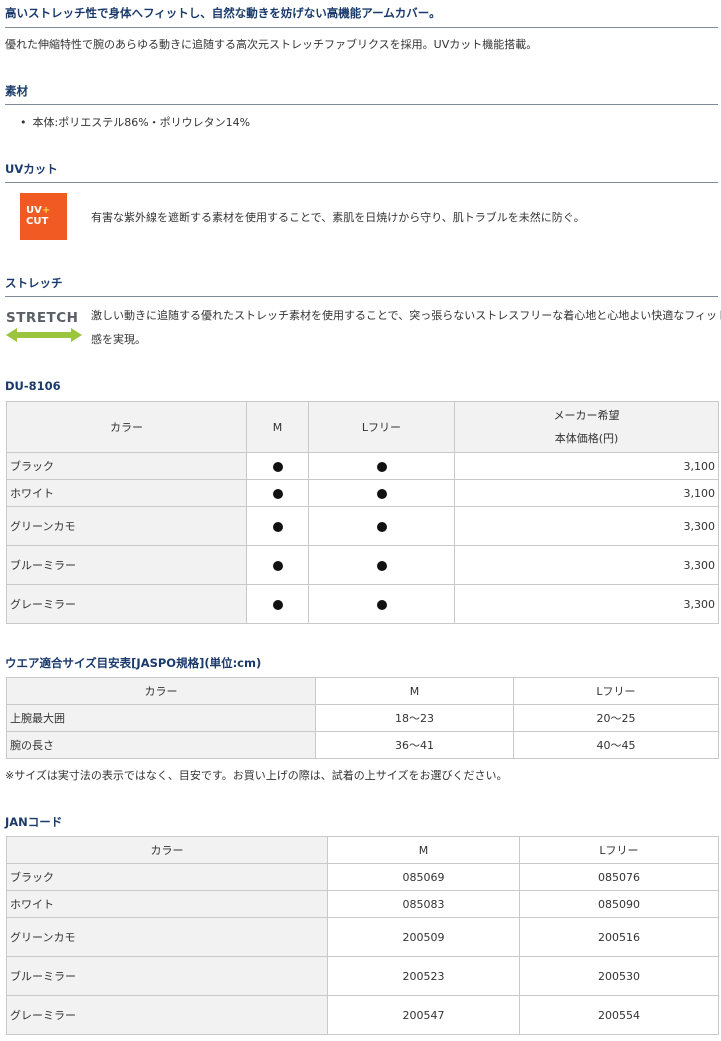 The height and width of the screenshot is (1041, 721). Describe the element at coordinates (619, 877) in the screenshot. I see `row-l: 085076` at that location.